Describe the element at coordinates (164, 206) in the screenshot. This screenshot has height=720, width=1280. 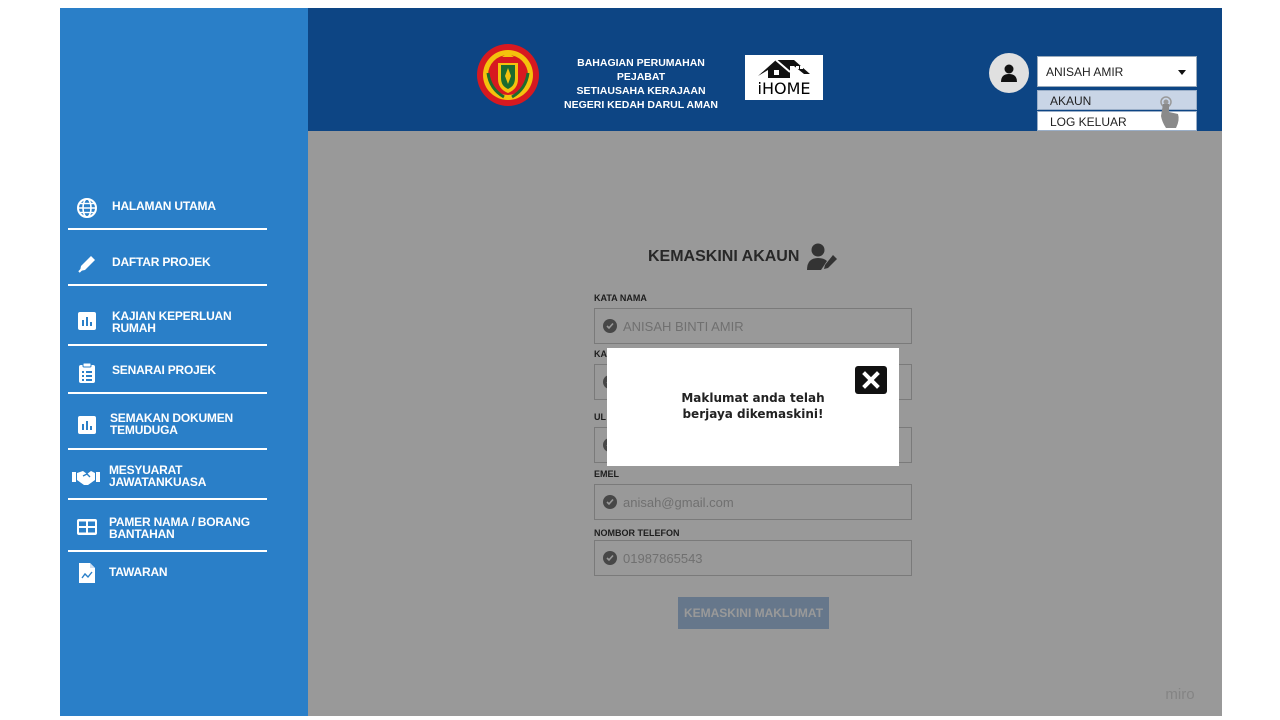
I see `sidebar-item-label: HALAMAN UTAMA` at that location.